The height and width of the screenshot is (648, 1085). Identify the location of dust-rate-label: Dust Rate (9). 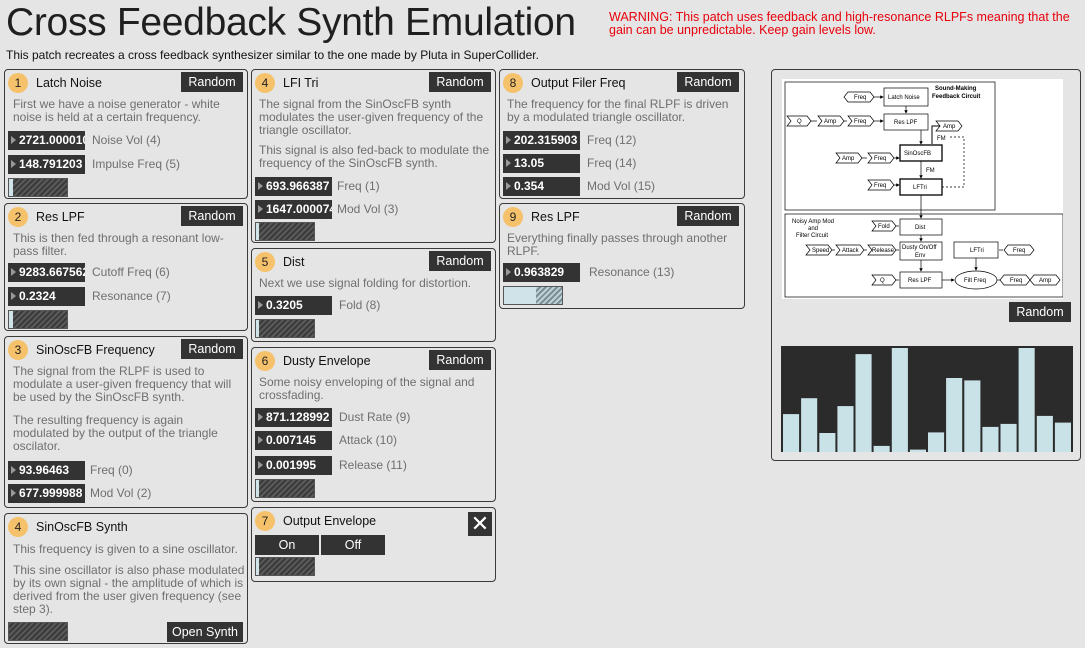
(375, 417).